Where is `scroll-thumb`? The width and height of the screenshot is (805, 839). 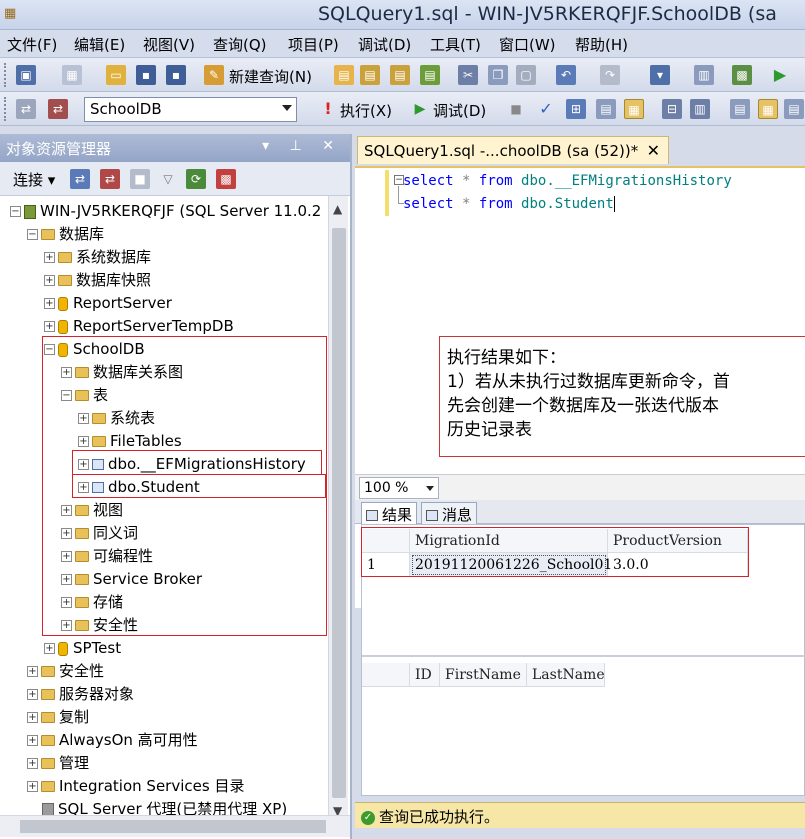
scroll-thumb is located at coordinates (339, 513).